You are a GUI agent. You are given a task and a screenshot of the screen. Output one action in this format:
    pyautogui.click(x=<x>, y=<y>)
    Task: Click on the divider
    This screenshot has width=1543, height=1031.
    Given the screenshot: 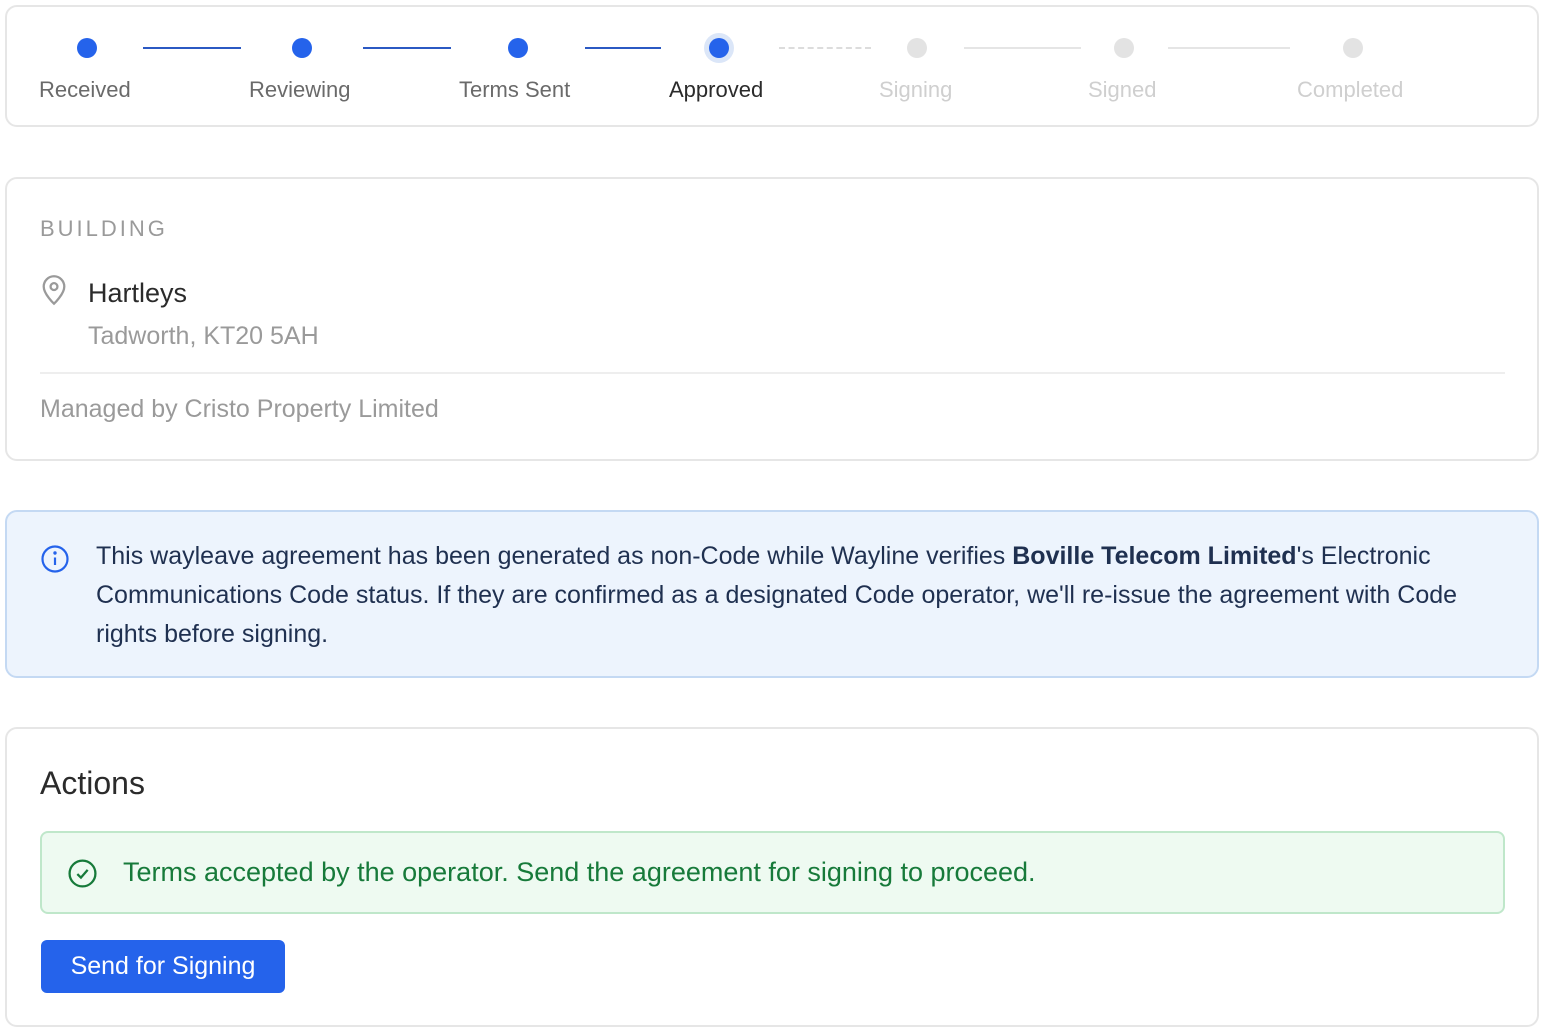 What is the action you would take?
    pyautogui.click(x=772, y=373)
    